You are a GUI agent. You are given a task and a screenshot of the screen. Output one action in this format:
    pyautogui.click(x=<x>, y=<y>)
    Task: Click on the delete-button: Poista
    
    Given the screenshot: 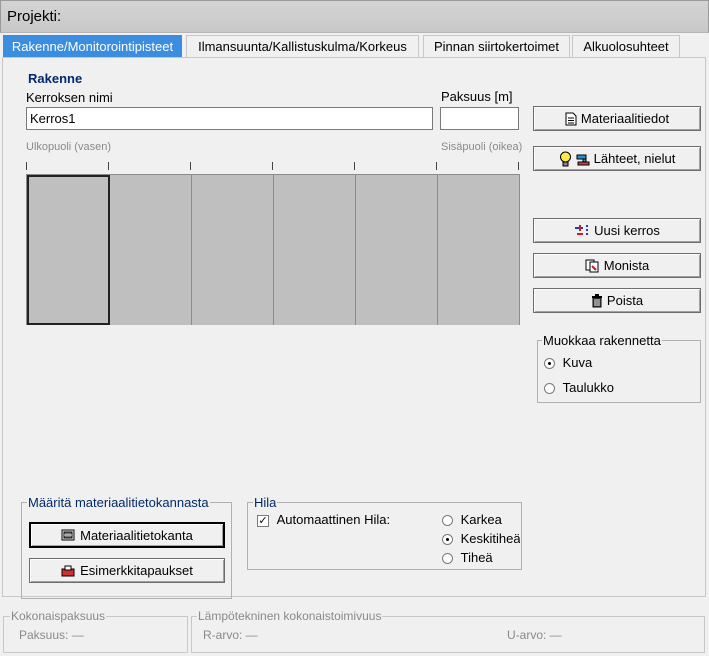 What is the action you would take?
    pyautogui.click(x=617, y=300)
    